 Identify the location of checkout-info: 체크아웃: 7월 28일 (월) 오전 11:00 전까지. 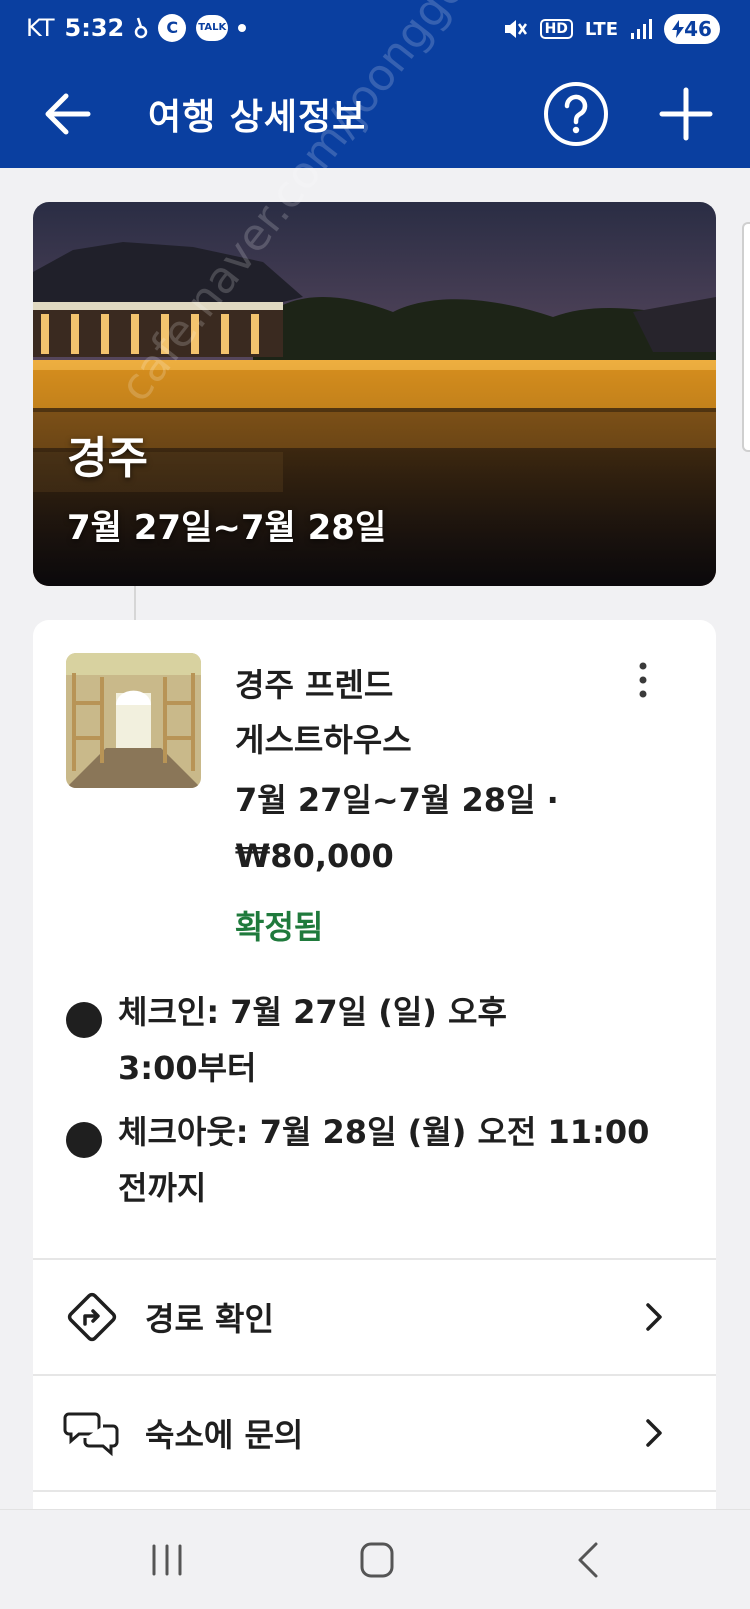
(376, 1160).